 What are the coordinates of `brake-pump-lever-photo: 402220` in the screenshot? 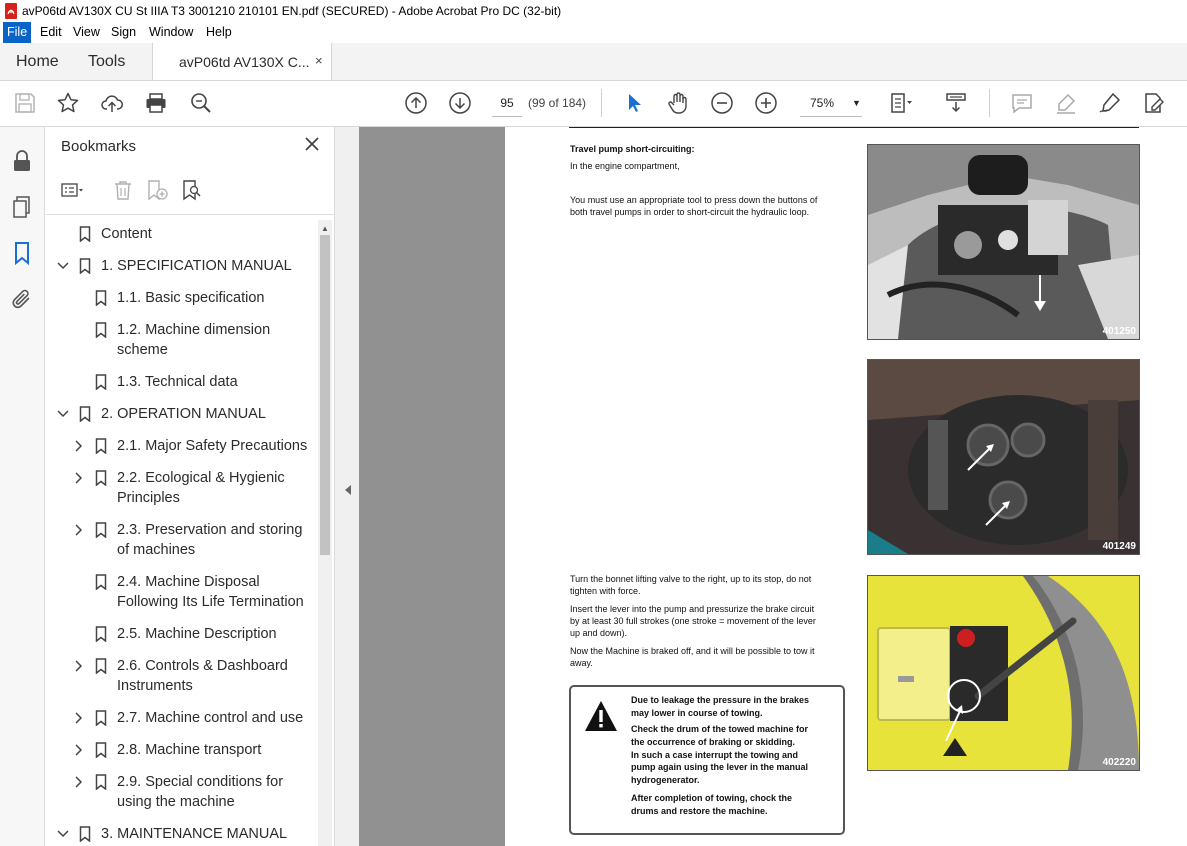 It's located at (1003, 673).